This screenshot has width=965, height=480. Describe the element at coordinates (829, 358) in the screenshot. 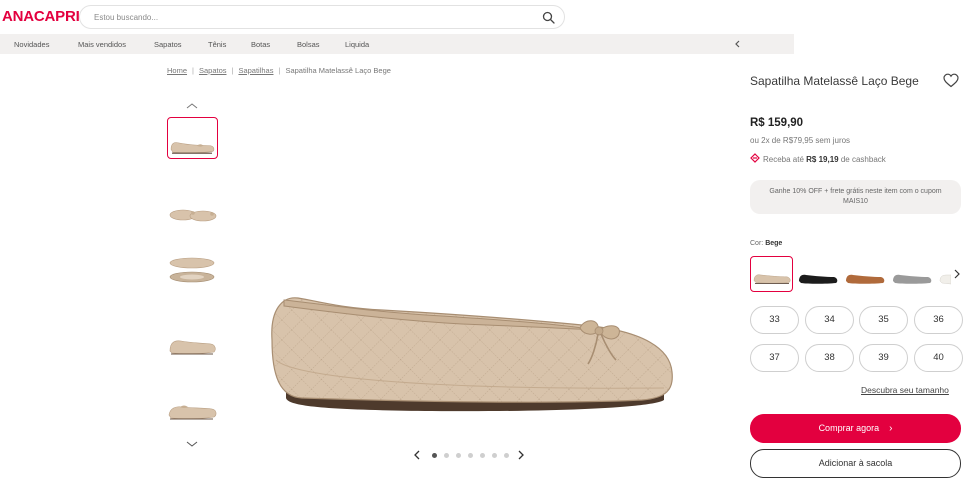

I see `size-option-38: 38` at that location.